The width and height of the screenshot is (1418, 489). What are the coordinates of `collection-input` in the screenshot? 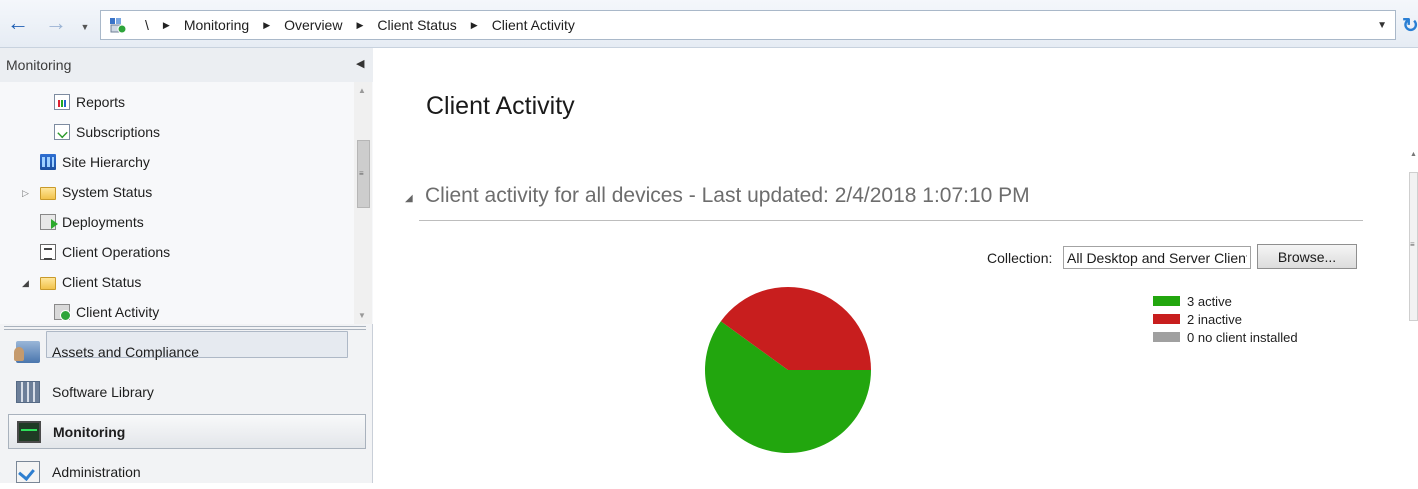 It's located at (1157, 257).